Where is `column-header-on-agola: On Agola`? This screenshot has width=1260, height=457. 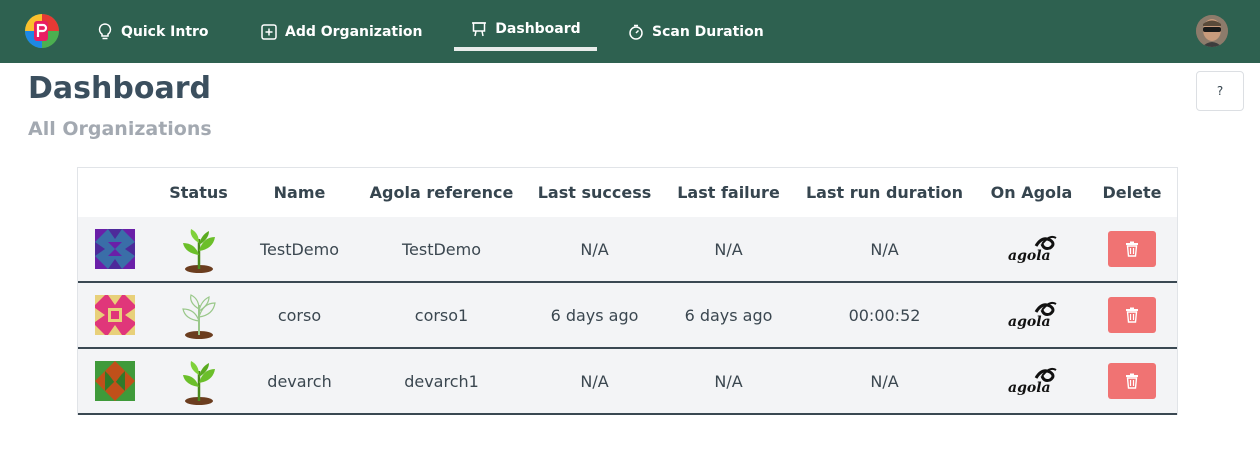 column-header-on-agola: On Agola is located at coordinates (1031, 192).